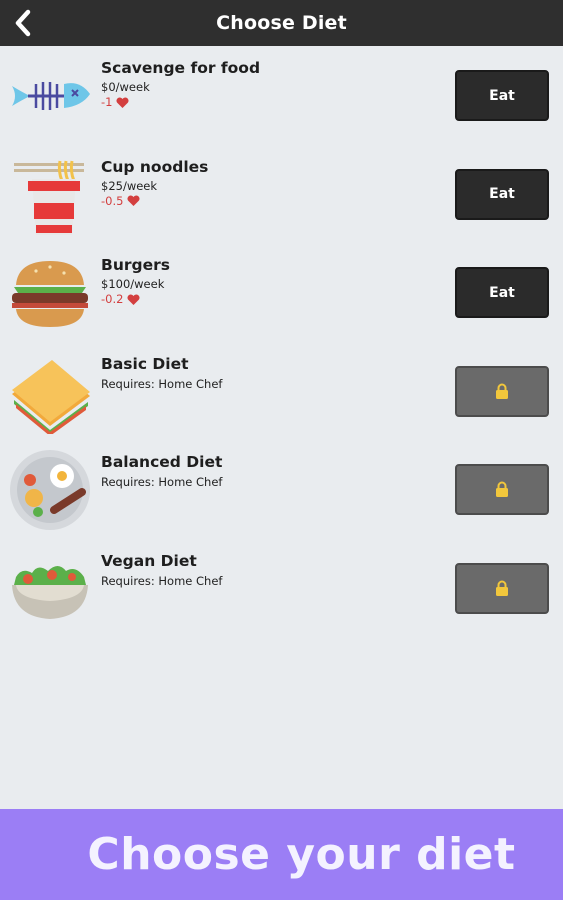  I want to click on diet-name: Burgers, so click(135, 265).